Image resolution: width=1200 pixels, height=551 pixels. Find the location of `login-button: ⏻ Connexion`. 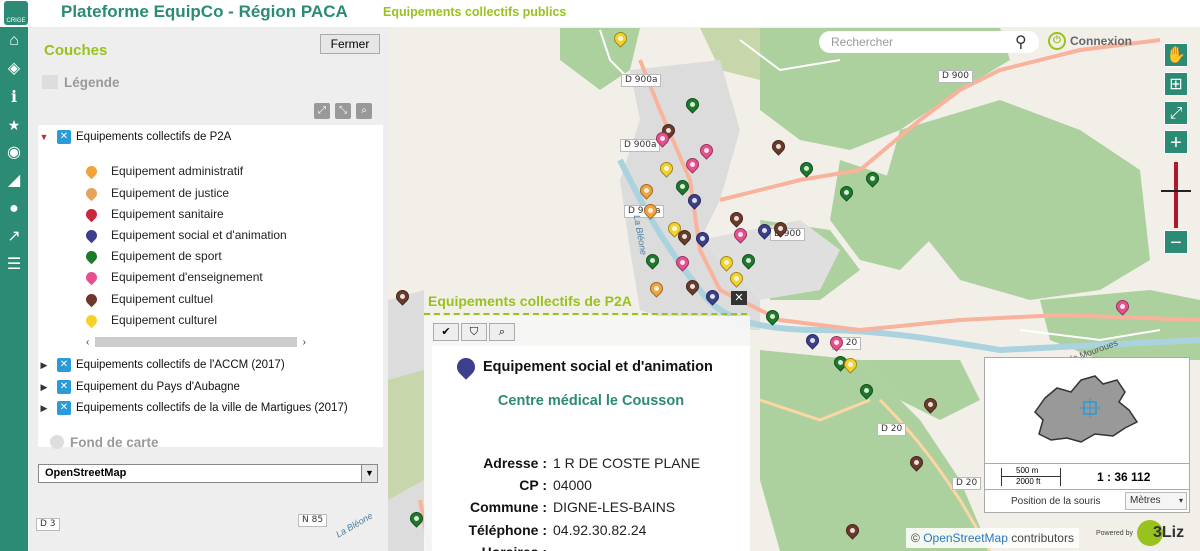

login-button: ⏻ Connexion is located at coordinates (1090, 41).